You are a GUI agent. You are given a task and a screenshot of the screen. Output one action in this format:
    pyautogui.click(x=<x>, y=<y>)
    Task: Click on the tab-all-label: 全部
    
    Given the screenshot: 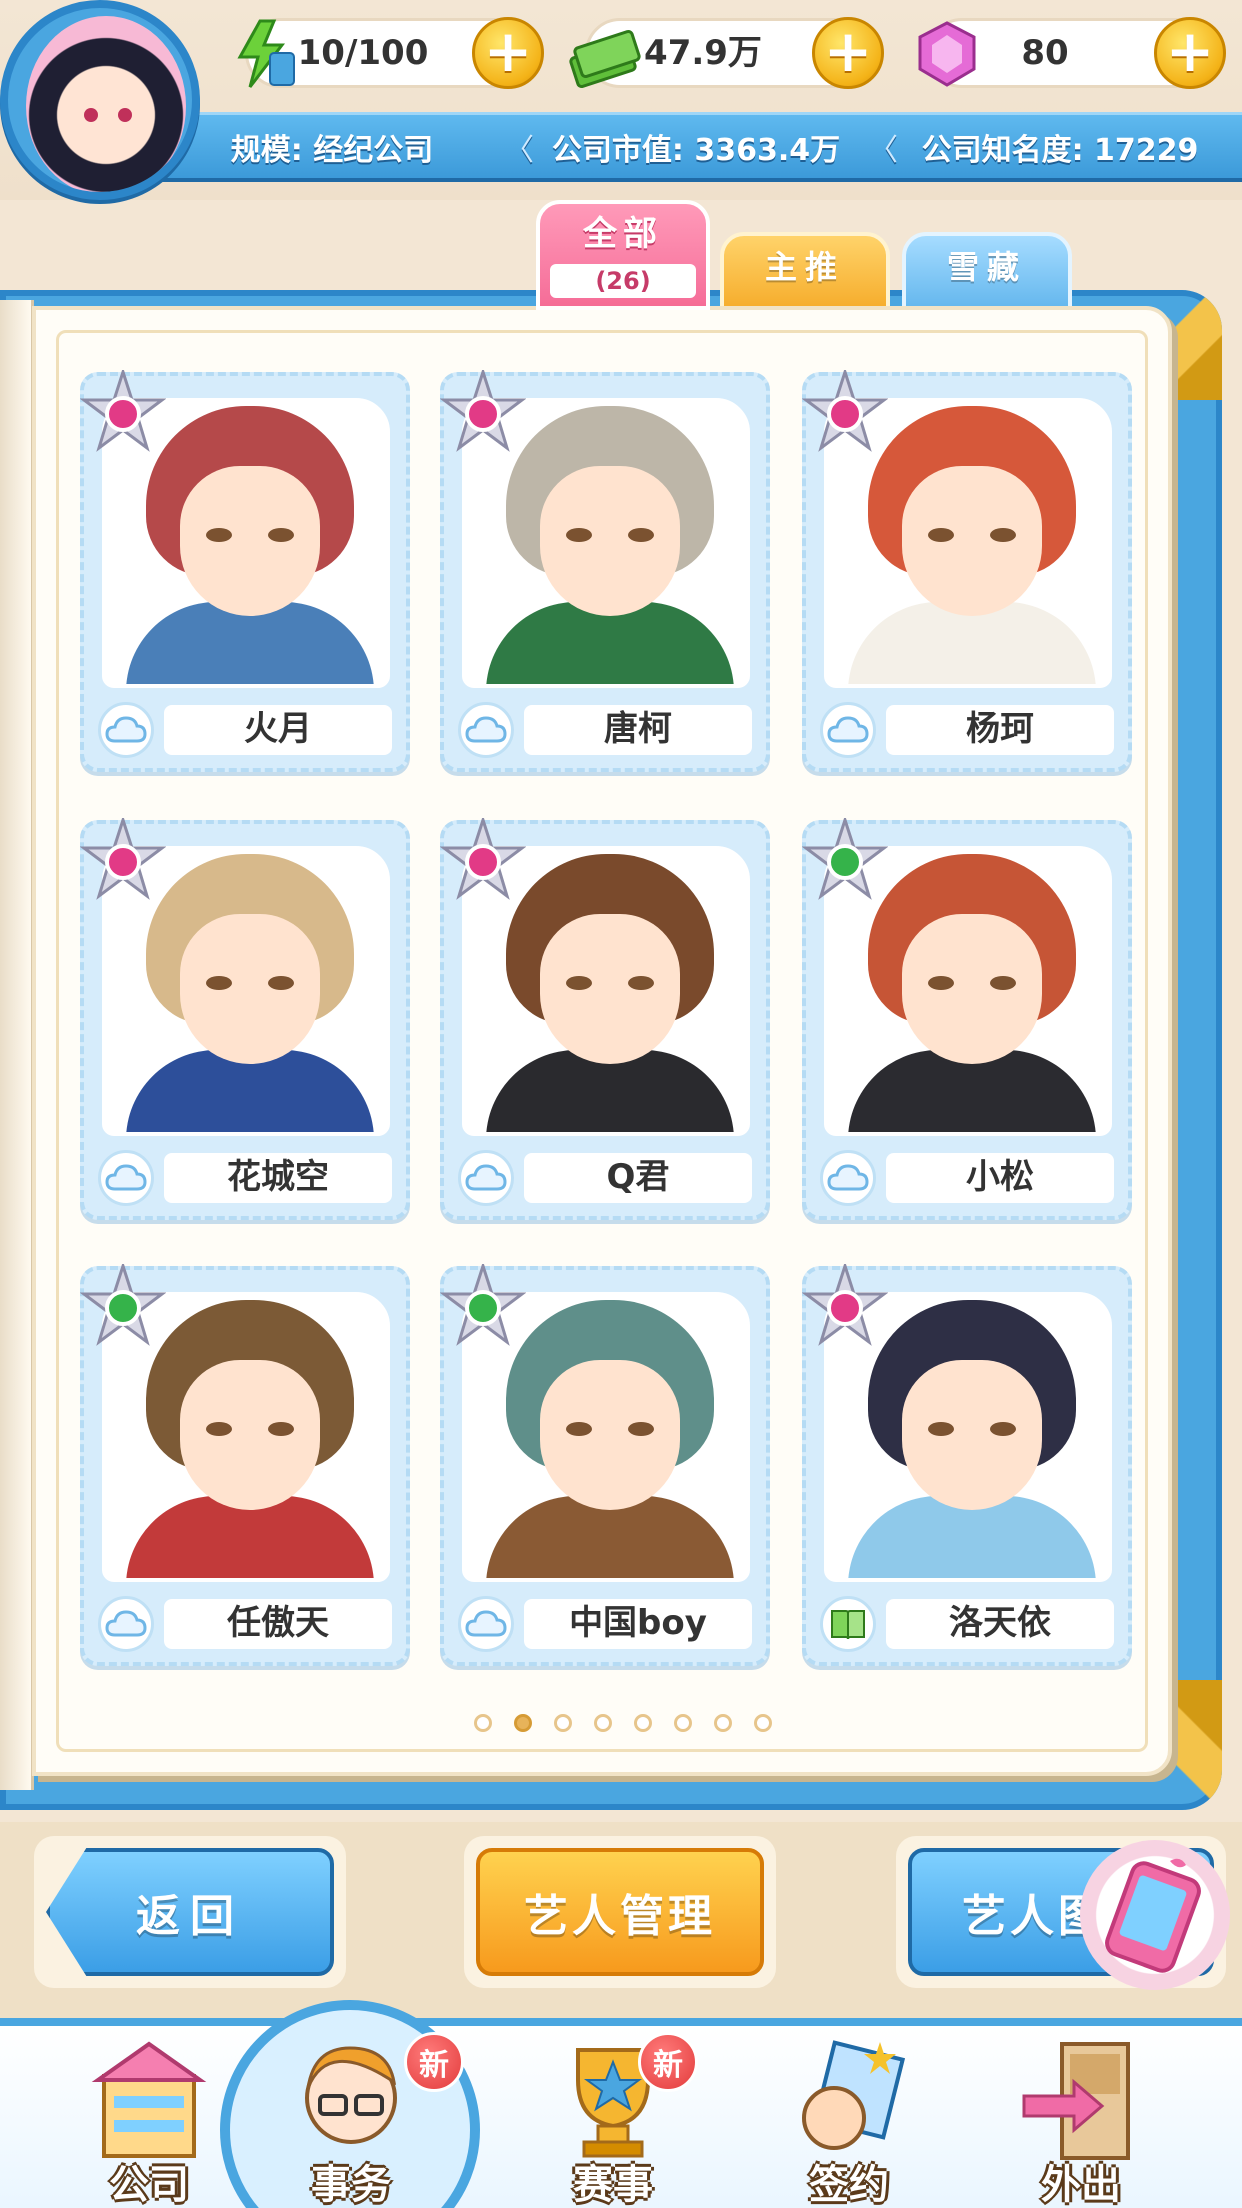 What is the action you would take?
    pyautogui.click(x=623, y=234)
    